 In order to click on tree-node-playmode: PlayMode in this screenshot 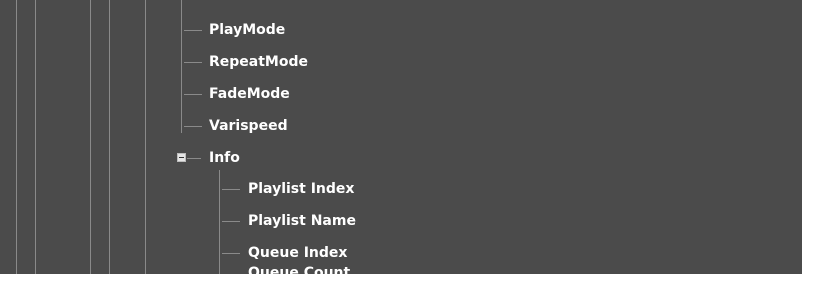, I will do `click(247, 30)`.